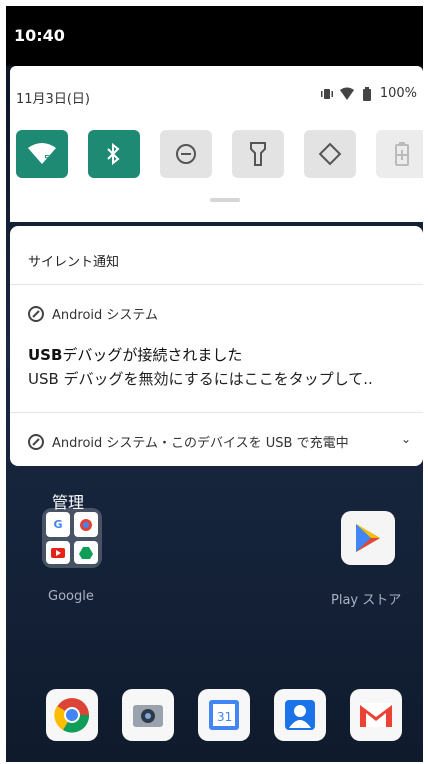 The height and width of the screenshot is (764, 428). Describe the element at coordinates (200, 443) in the screenshot. I see `charging-summary: Android システム・このデバイスを USB で充電中` at that location.